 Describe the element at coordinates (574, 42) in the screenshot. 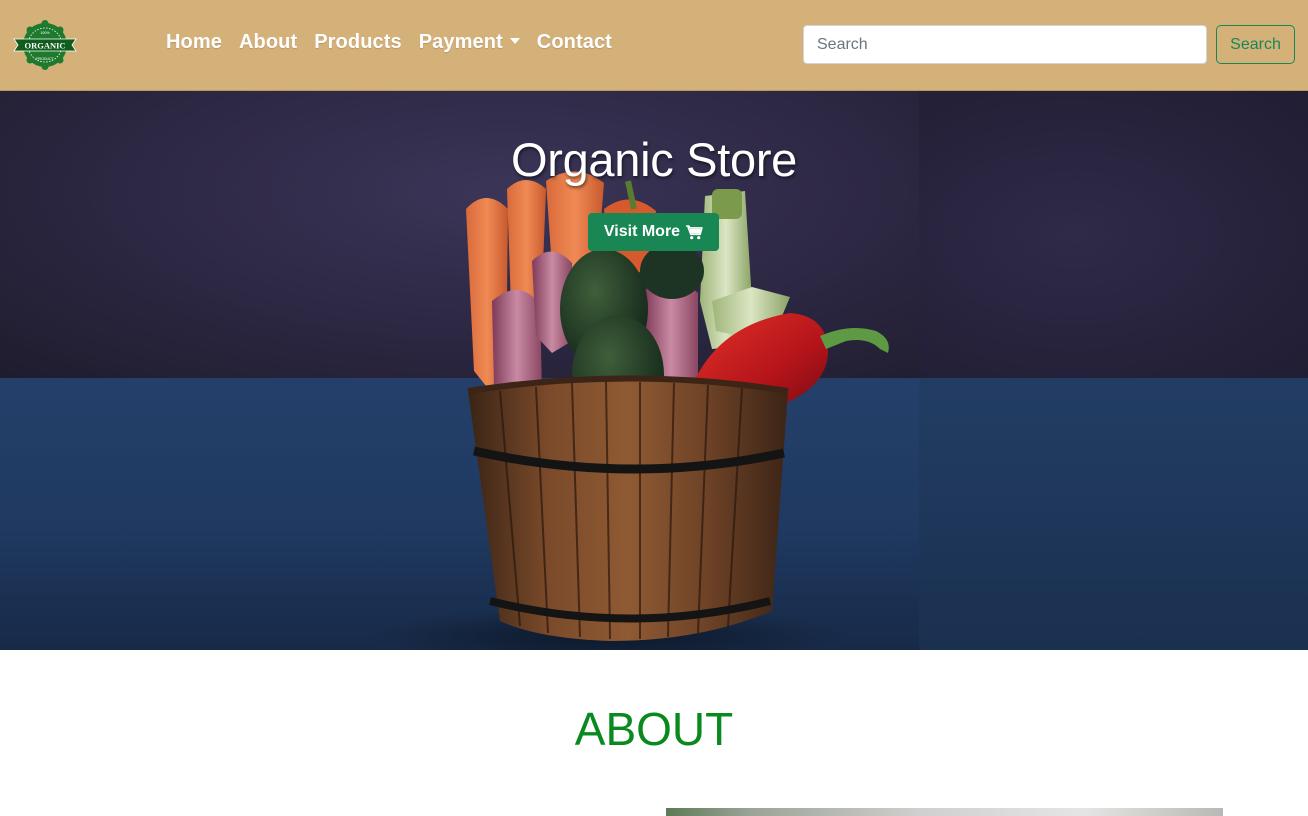

I see `nav-link-contact: Contact` at that location.